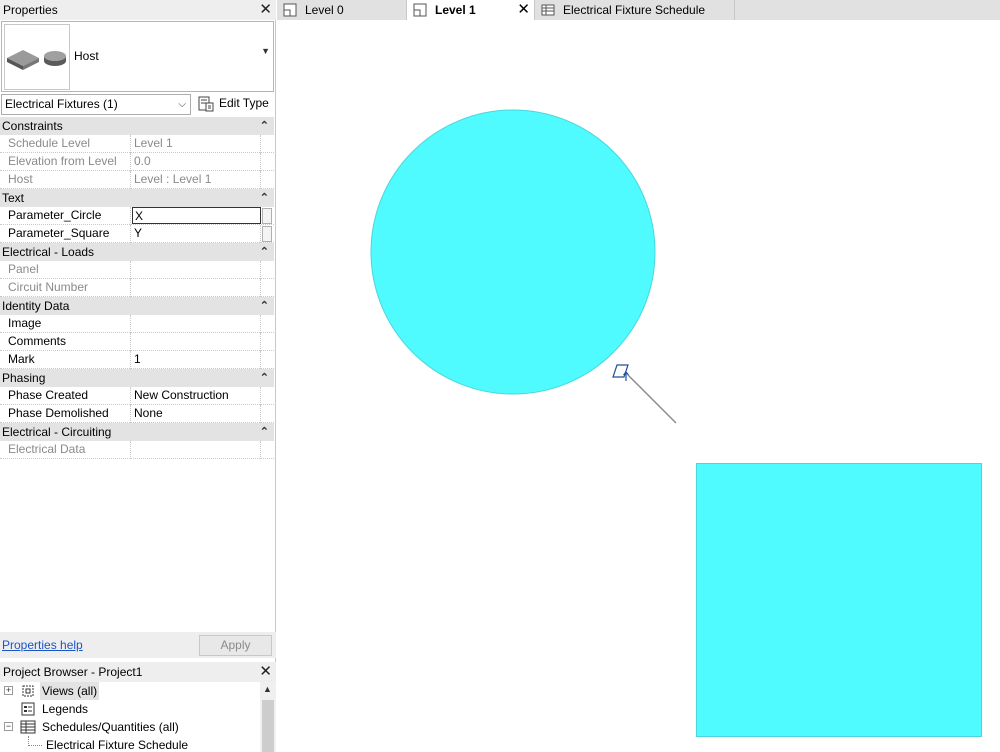 The width and height of the screenshot is (1000, 752). Describe the element at coordinates (196, 234) in the screenshot. I see `property-value: Y` at that location.